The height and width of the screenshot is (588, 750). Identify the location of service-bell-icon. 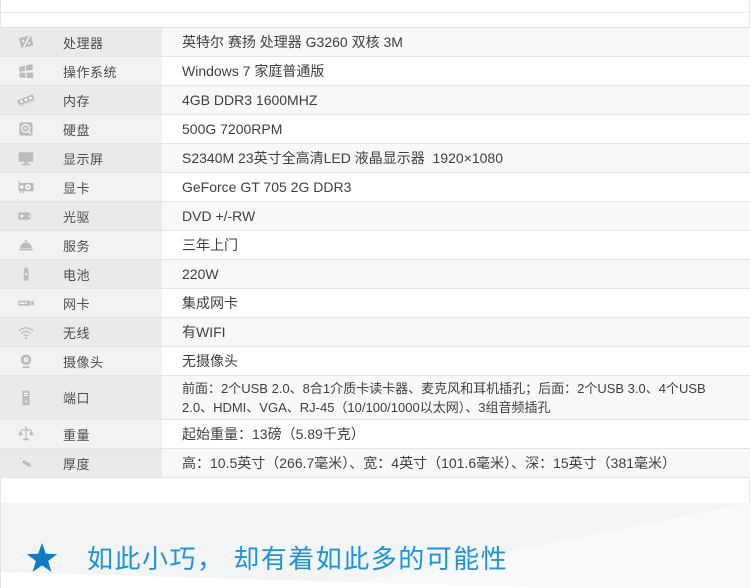
(26, 245).